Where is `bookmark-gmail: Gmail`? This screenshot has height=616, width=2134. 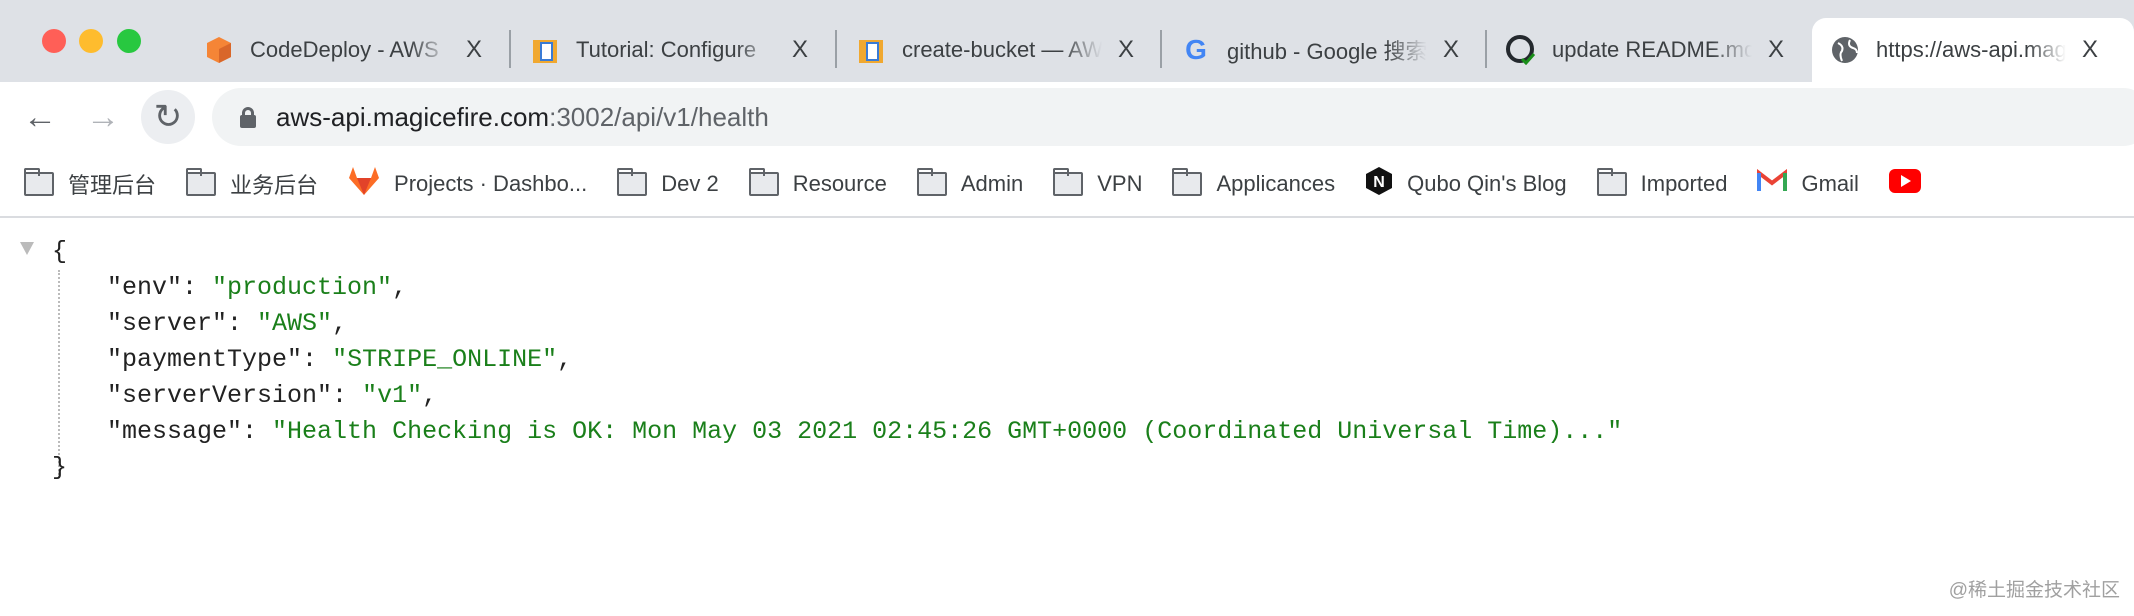
bookmark-gmail: Gmail is located at coordinates (1808, 183).